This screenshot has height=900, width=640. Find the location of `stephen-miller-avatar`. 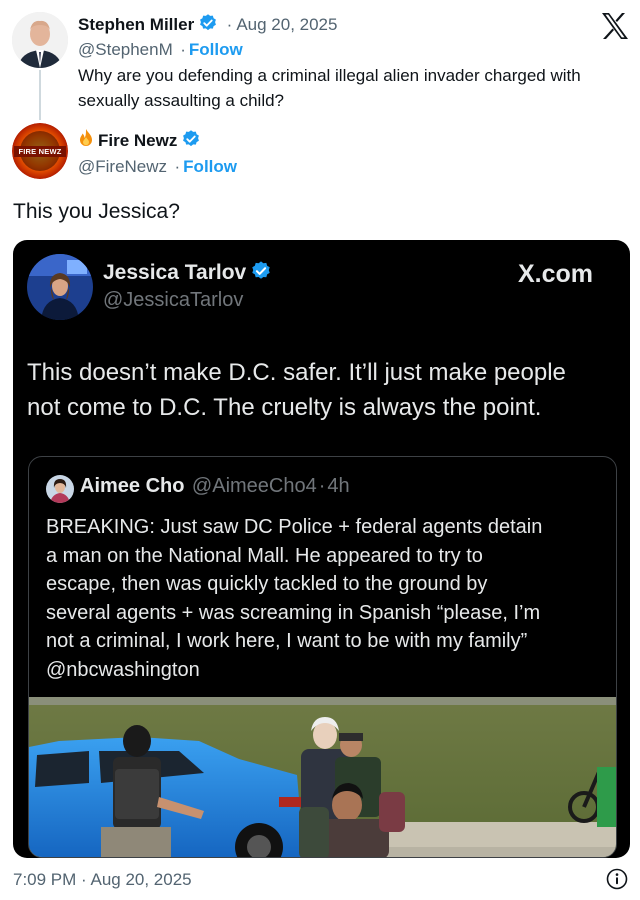

stephen-miller-avatar is located at coordinates (40, 40).